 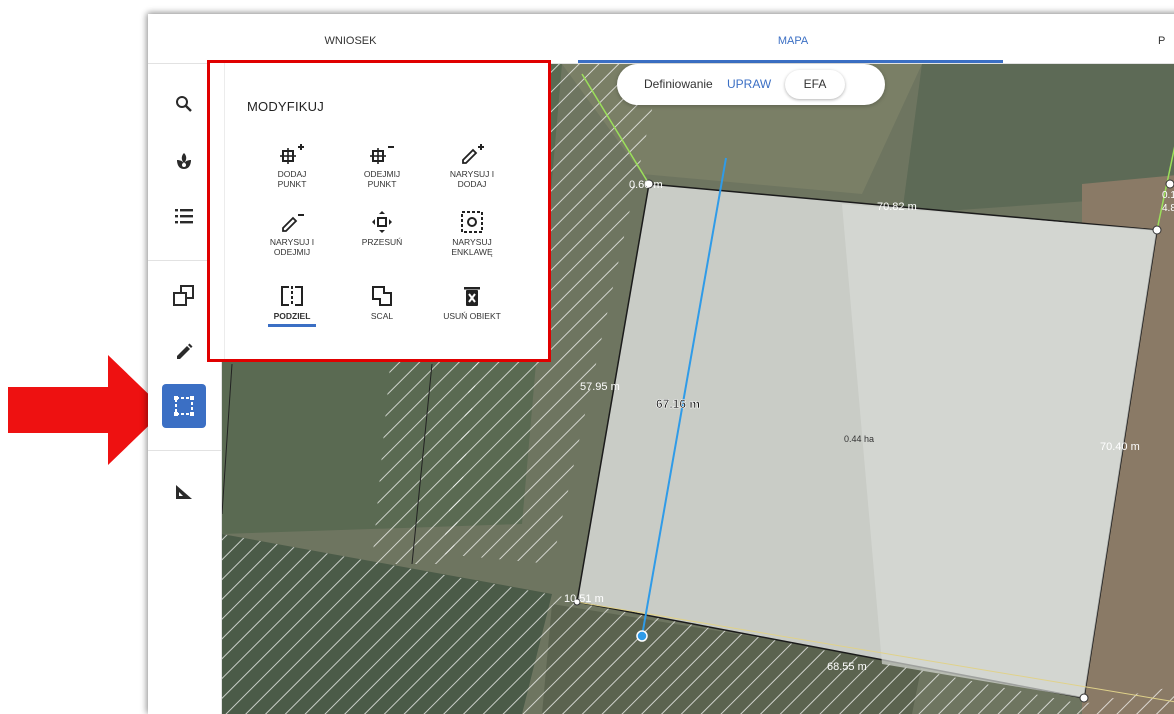 I want to click on add-point-label-1: DODAJ, so click(x=292, y=174).